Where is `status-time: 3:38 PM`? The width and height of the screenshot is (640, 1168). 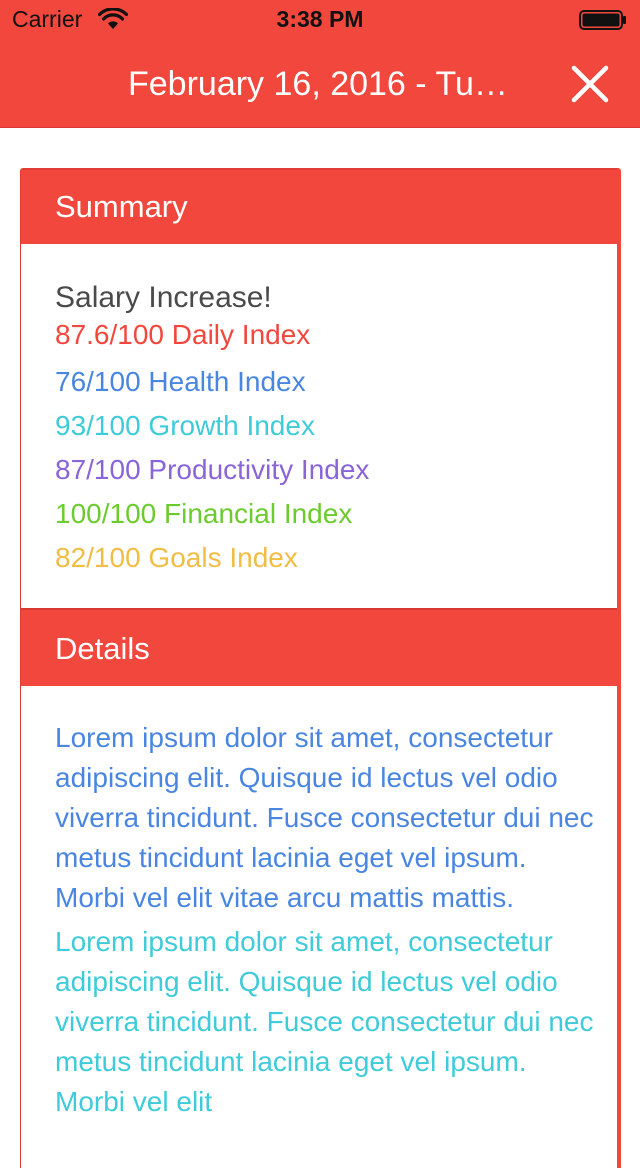
status-time: 3:38 PM is located at coordinates (320, 19).